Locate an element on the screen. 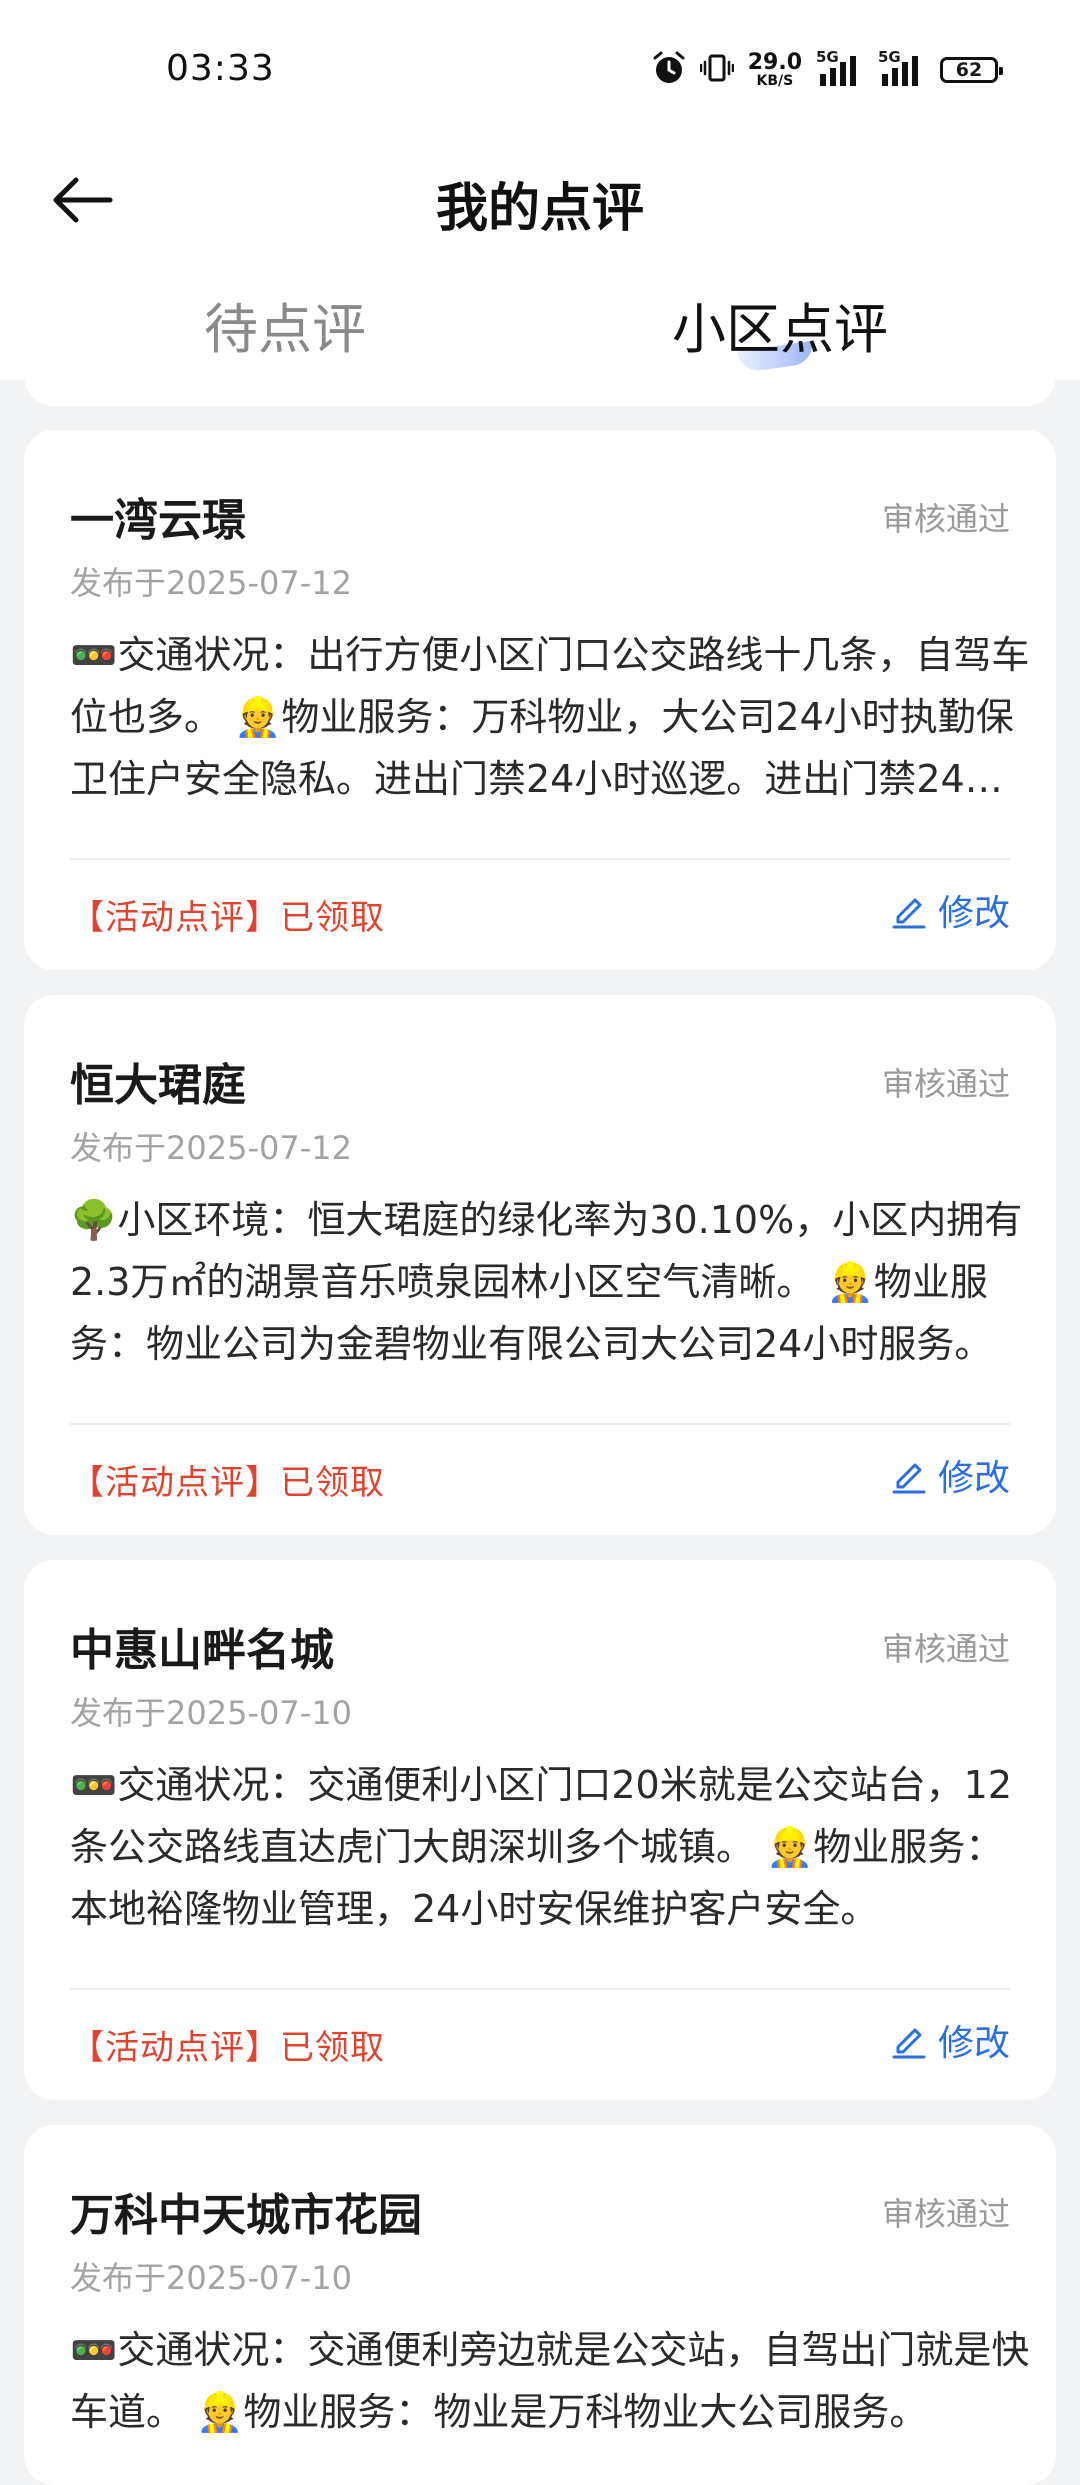  signal-sim1-icon: 5G is located at coordinates (840, 69).